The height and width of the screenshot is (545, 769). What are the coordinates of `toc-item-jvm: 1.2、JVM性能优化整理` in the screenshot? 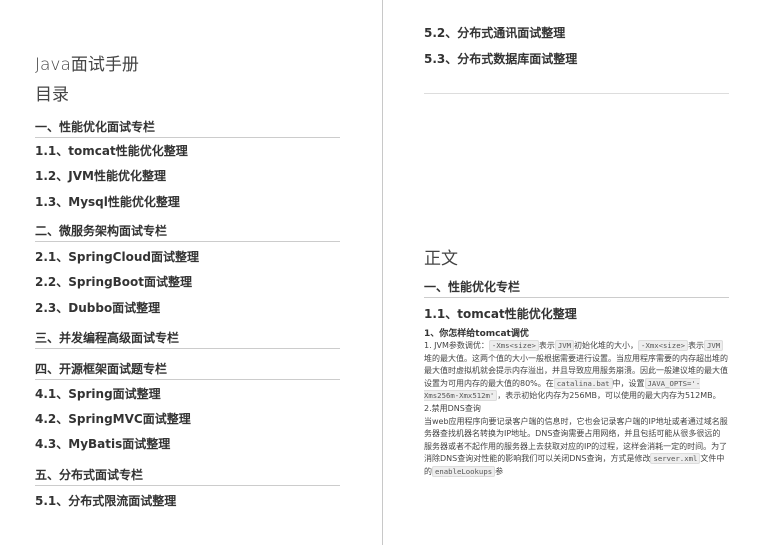 It's located at (100, 175).